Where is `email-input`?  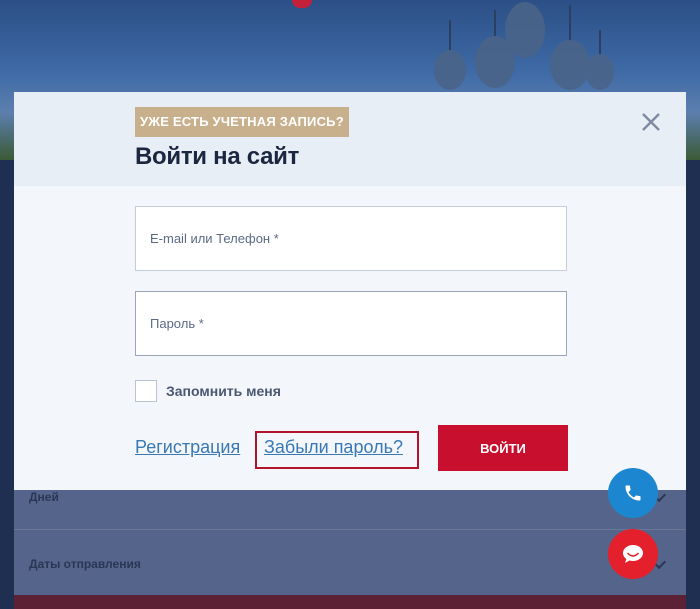
email-input is located at coordinates (358, 238).